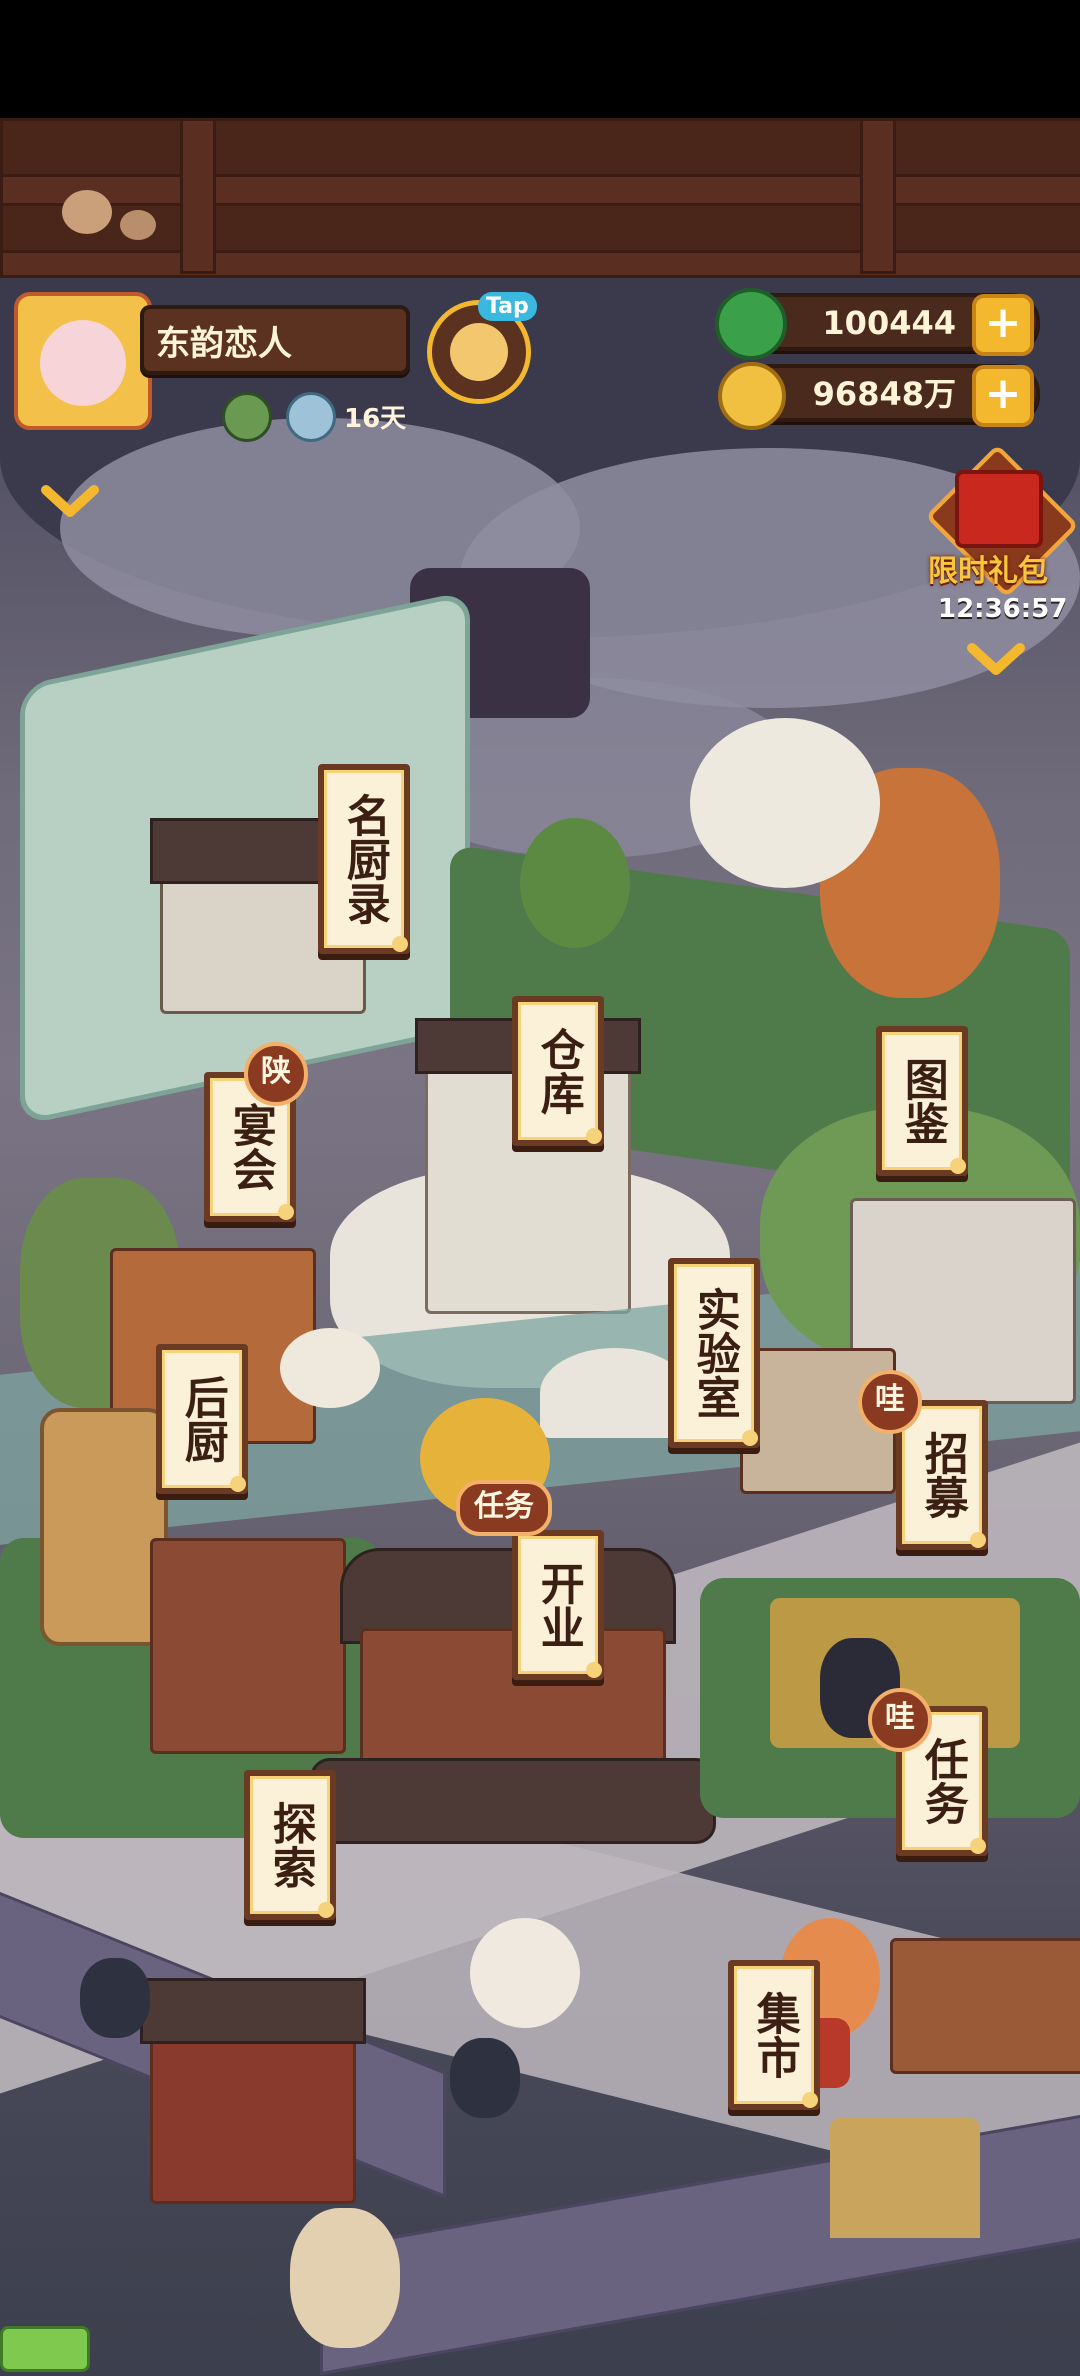  What do you see at coordinates (253, 2011) in the screenshot?
I see `city-gate-roof` at bounding box center [253, 2011].